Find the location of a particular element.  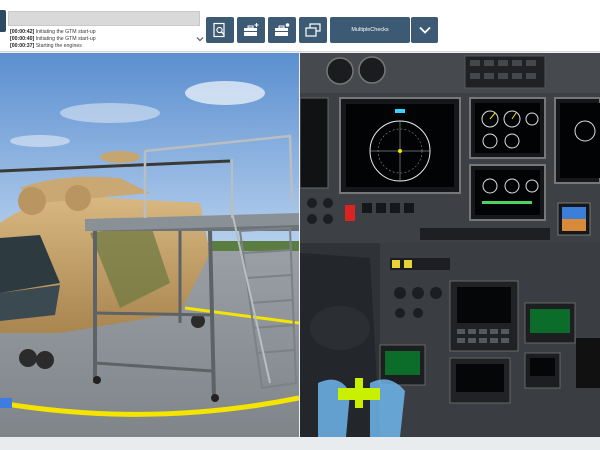

search-document-icon is located at coordinates (219, 30).